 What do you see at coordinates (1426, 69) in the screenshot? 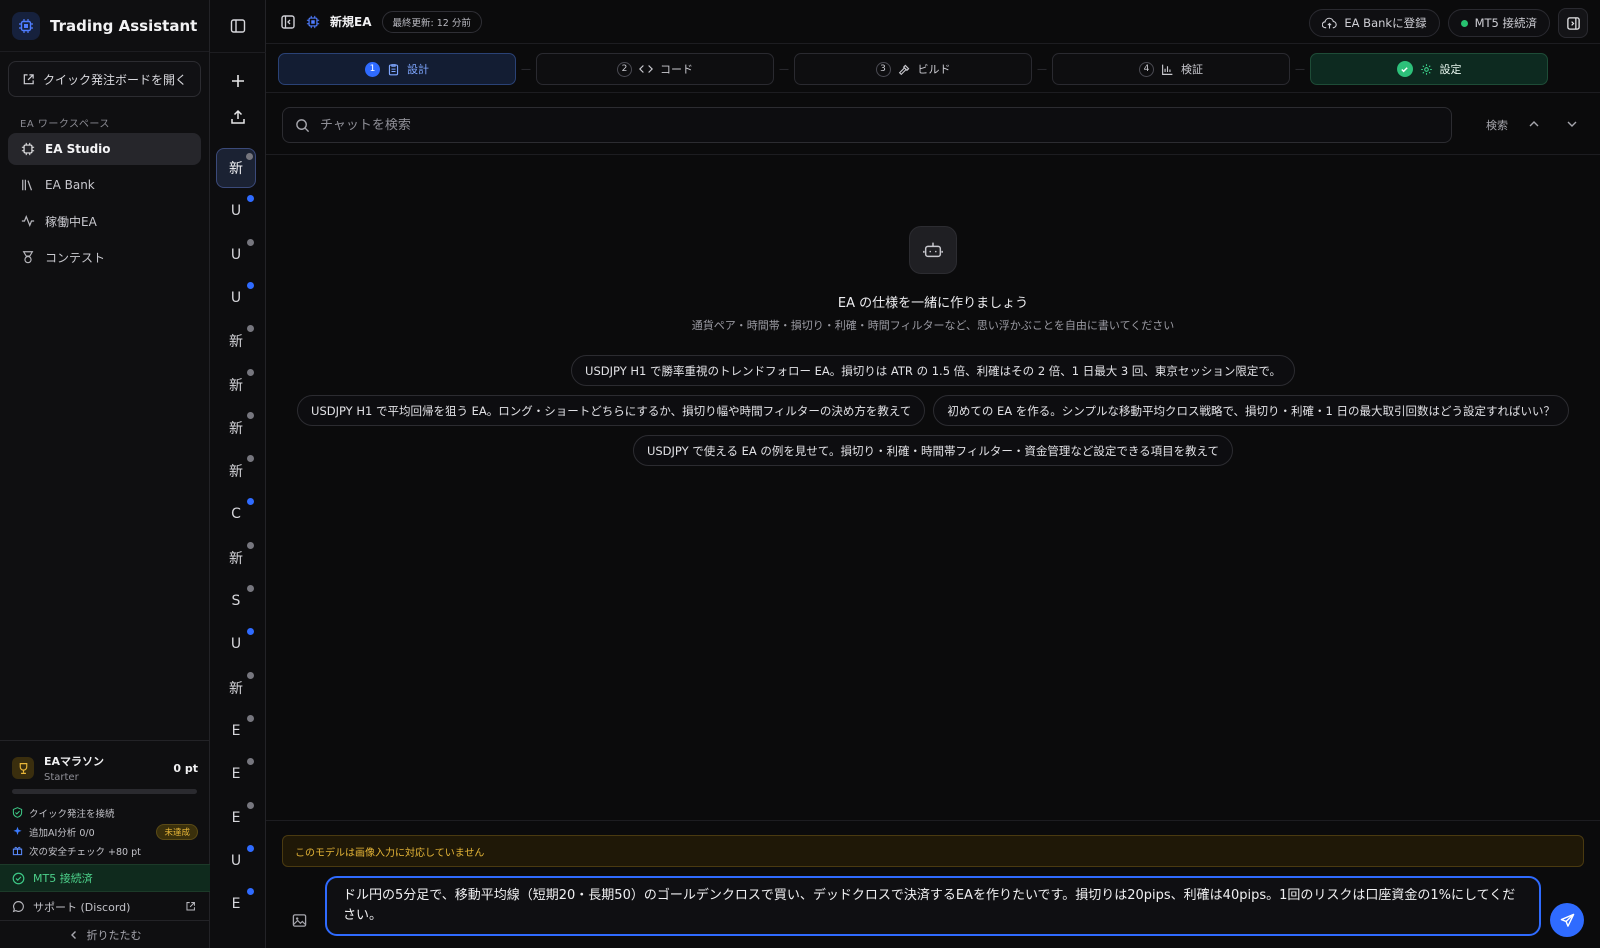
I see `gear-icon` at bounding box center [1426, 69].